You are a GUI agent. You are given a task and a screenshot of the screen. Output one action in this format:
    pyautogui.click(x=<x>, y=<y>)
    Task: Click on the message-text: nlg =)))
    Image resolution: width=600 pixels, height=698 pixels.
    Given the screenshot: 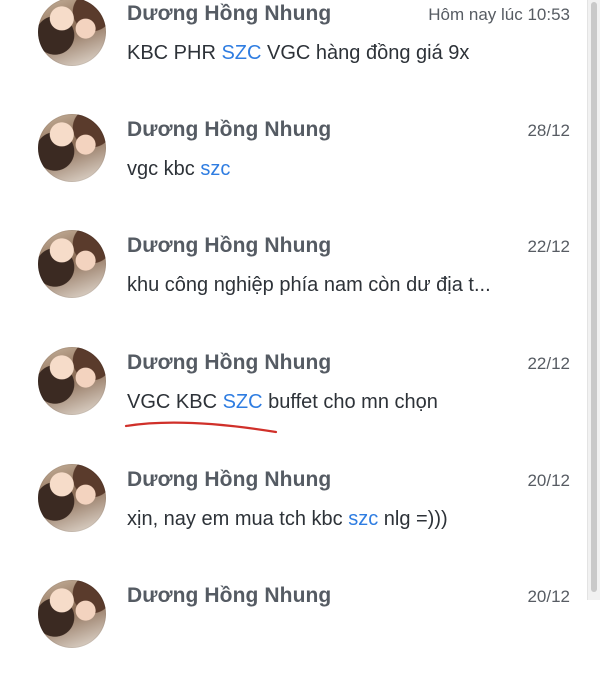 What is the action you would take?
    pyautogui.click(x=413, y=519)
    